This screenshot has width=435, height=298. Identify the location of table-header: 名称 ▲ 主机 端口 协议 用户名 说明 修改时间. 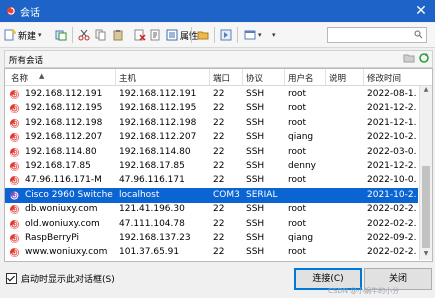
(218, 77).